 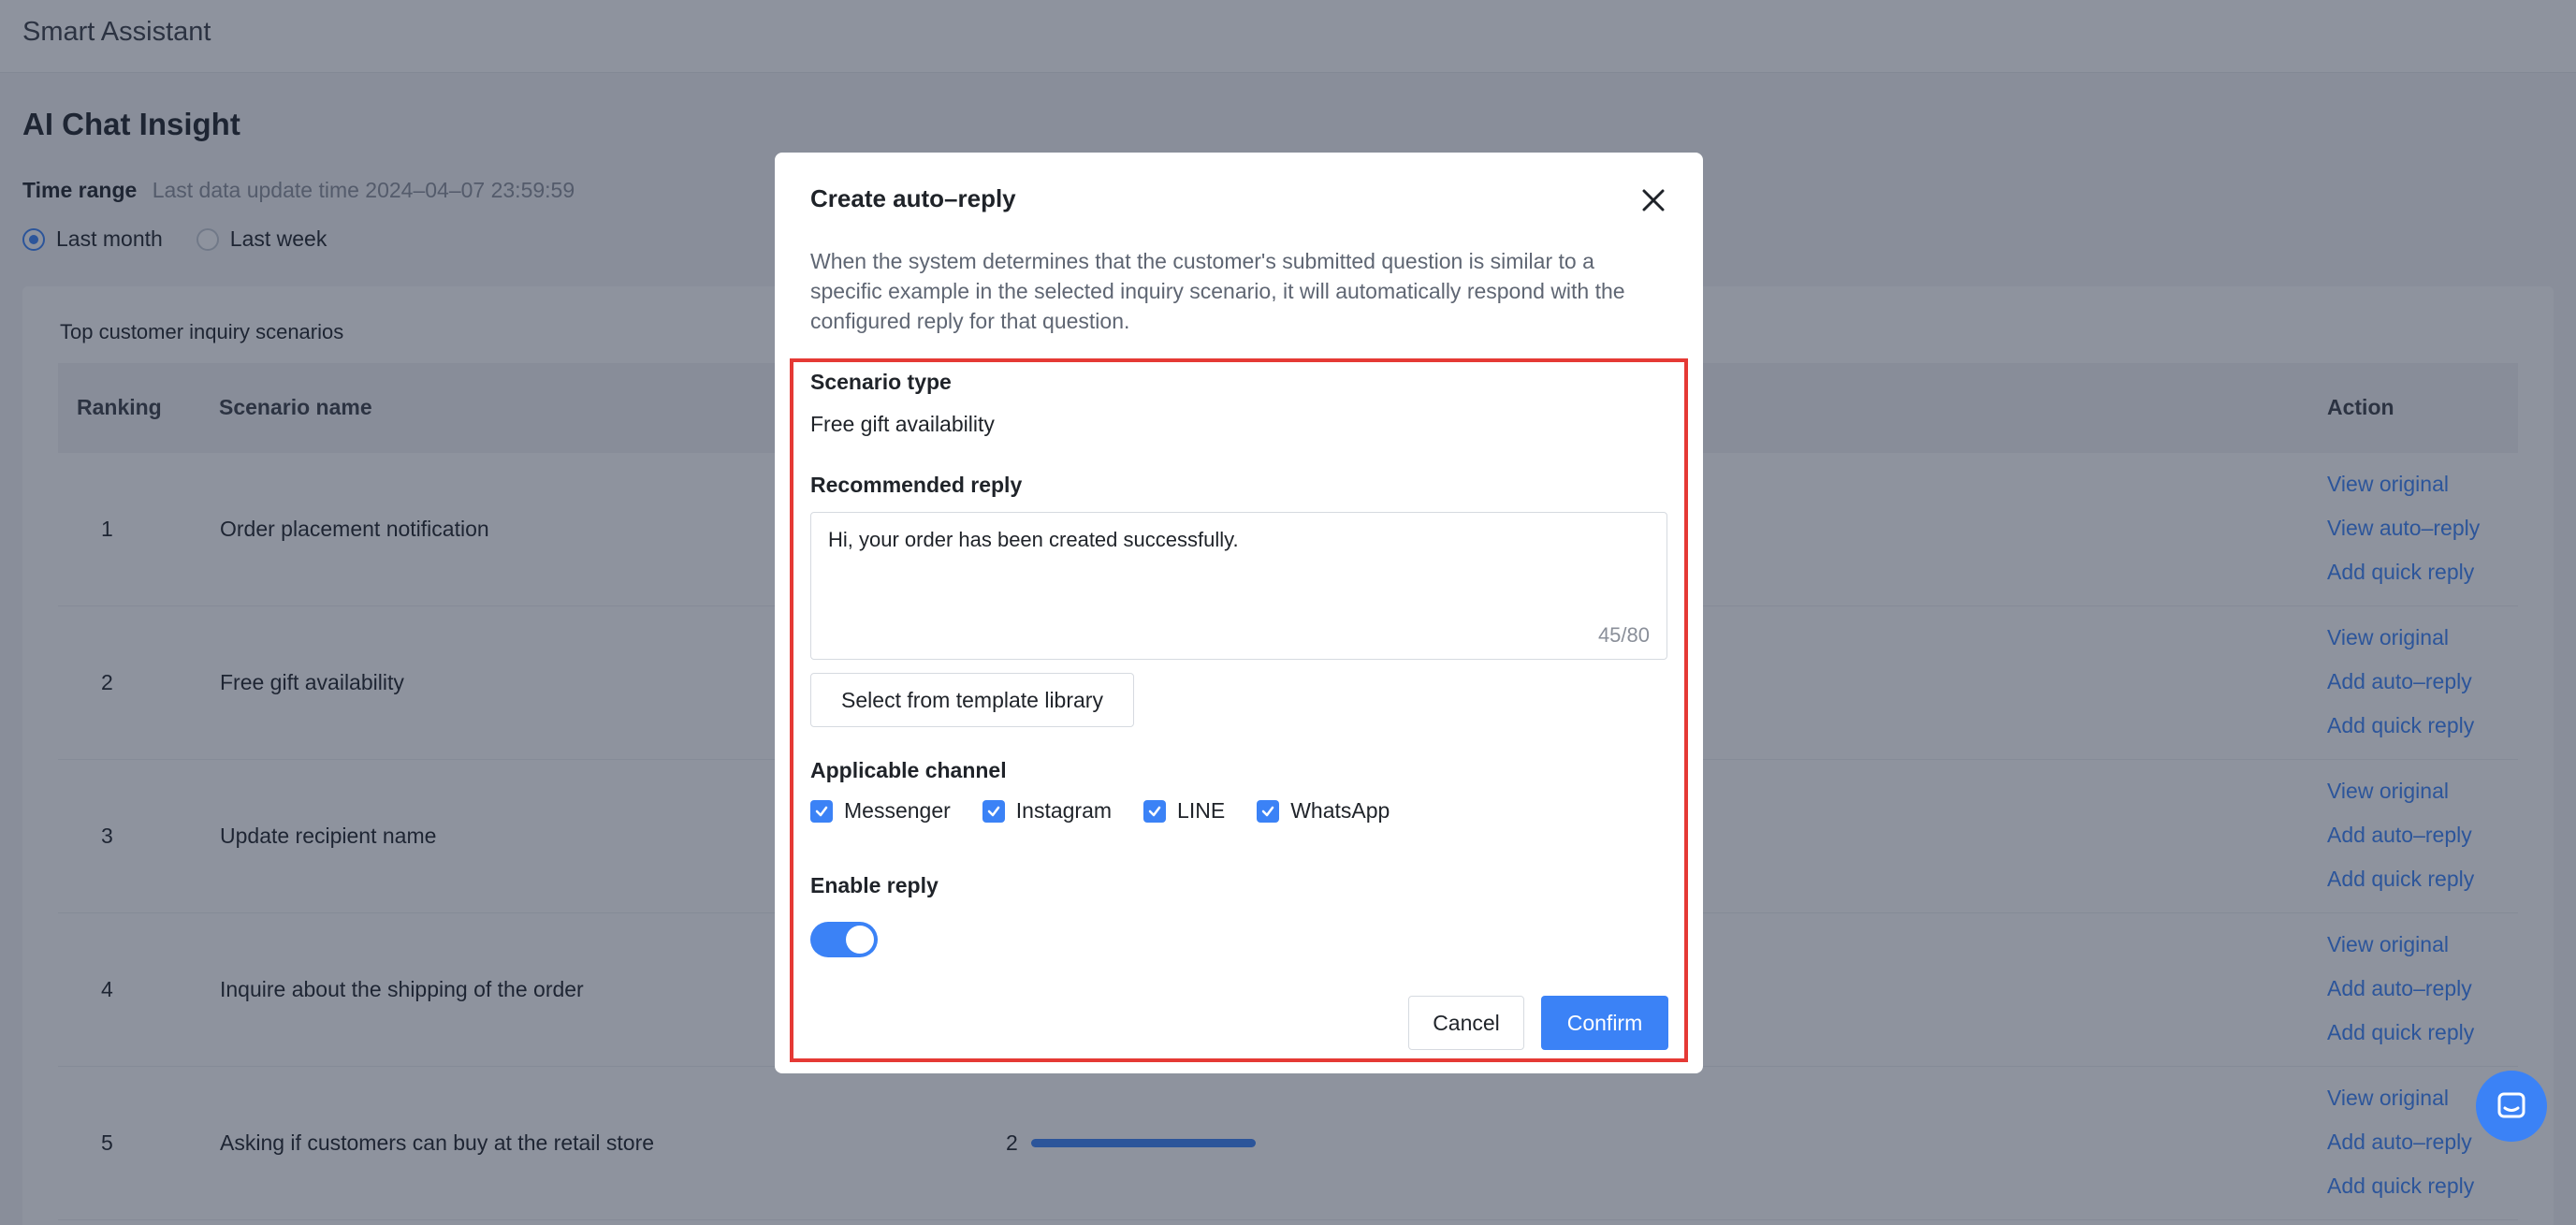 What do you see at coordinates (881, 382) in the screenshot?
I see `scenario-type-label: Scenario type` at bounding box center [881, 382].